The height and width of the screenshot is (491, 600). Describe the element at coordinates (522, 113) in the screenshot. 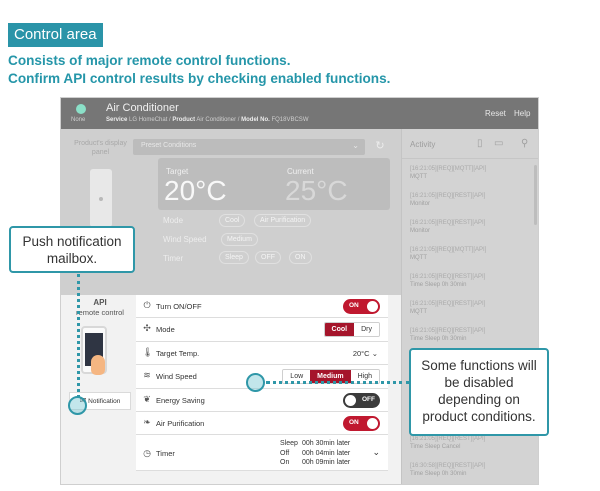

I see `help-link: Help` at that location.